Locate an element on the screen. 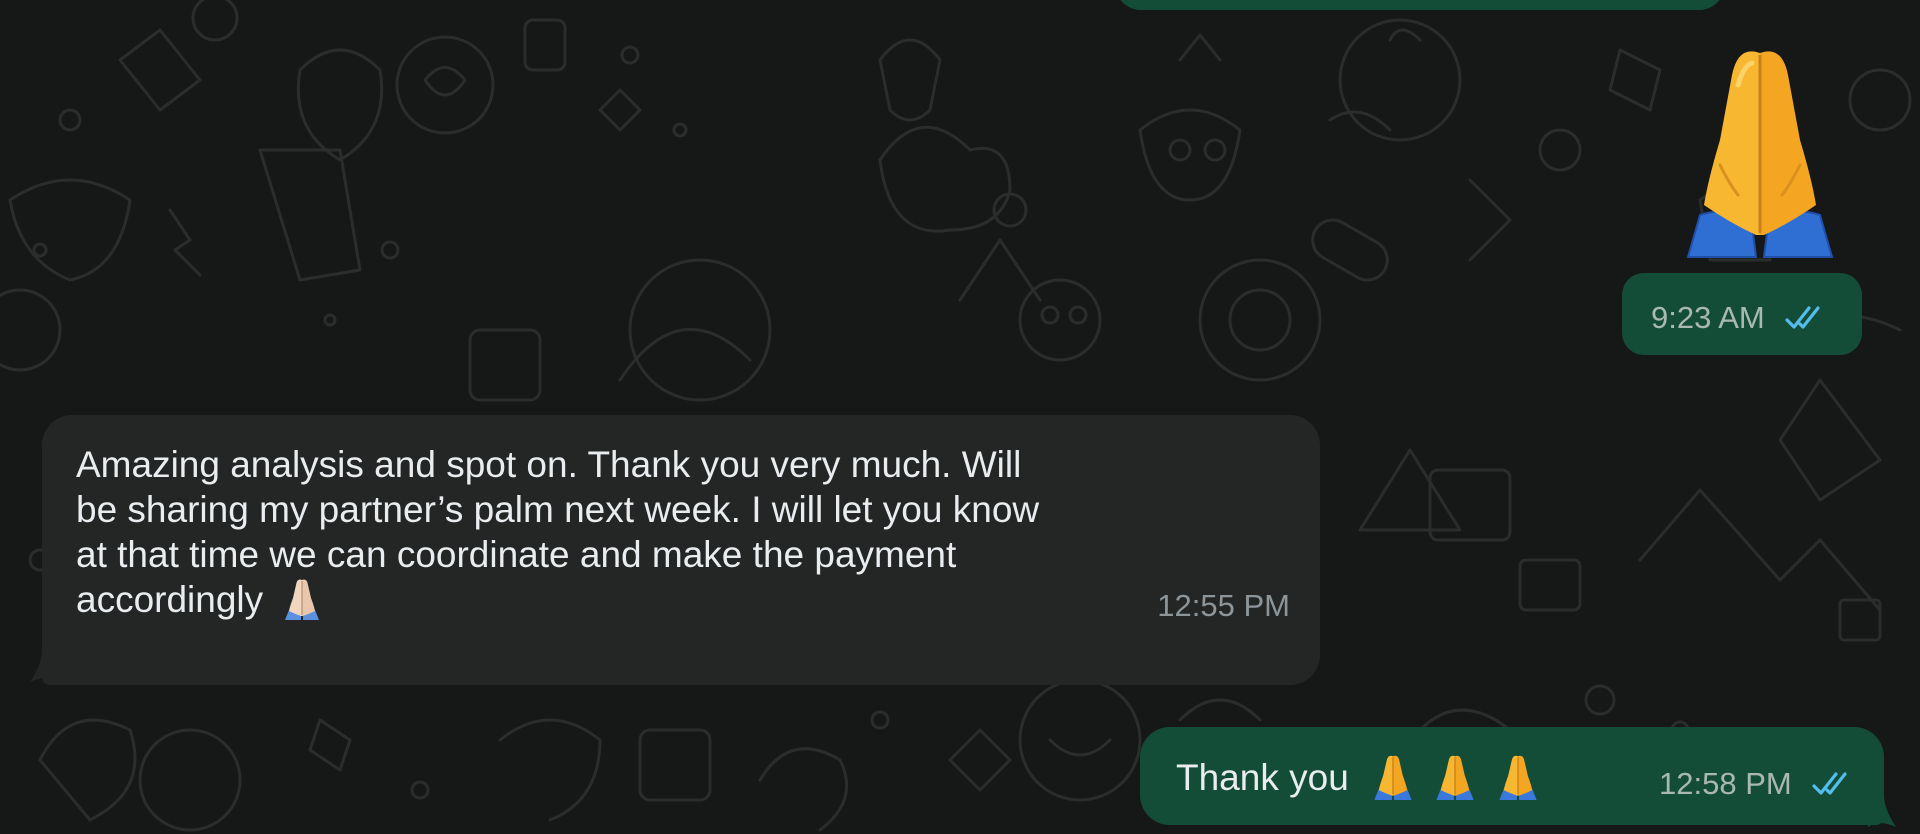  outgoing-message-bubble: Thank you 12:58 PM is located at coordinates (1512, 776).